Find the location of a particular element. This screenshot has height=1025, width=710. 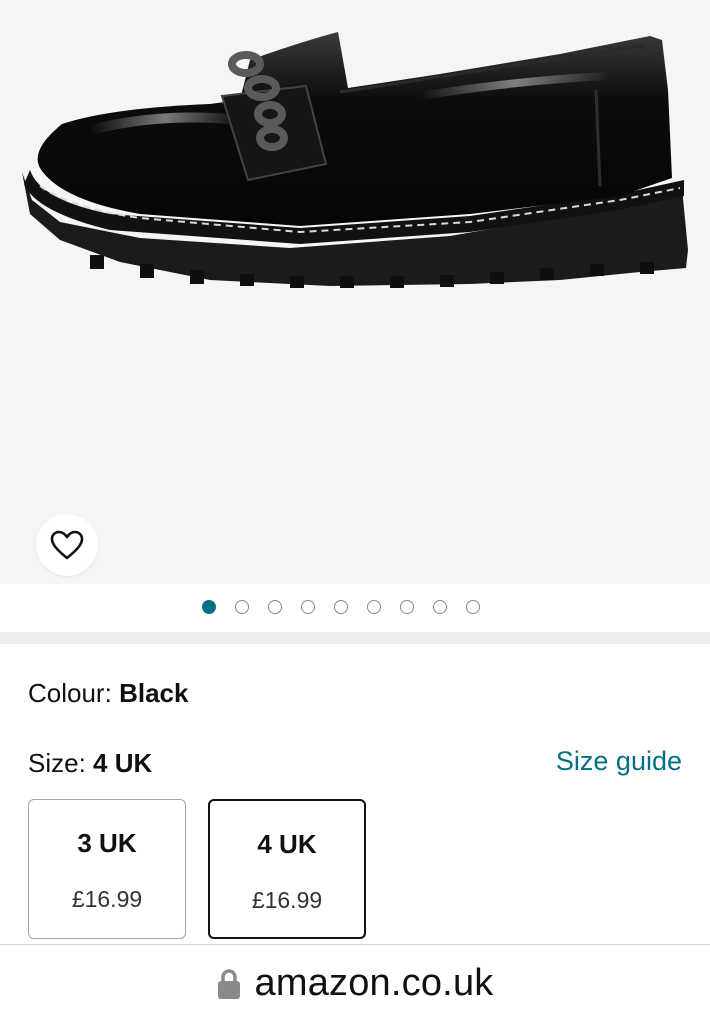

wishlist-button is located at coordinates (67, 545).